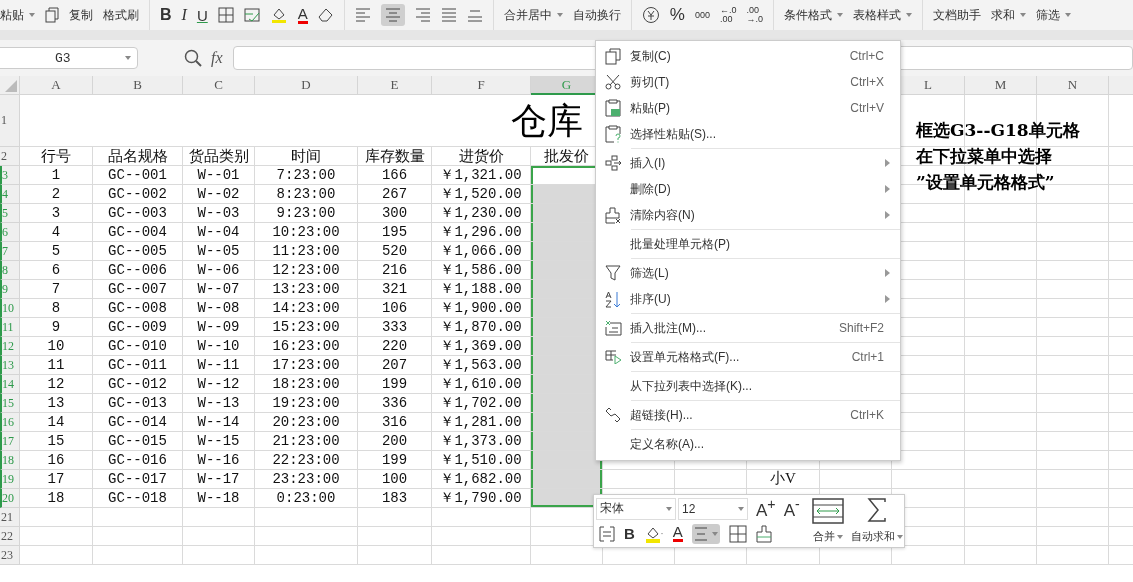 The width and height of the screenshot is (1133, 582). Describe the element at coordinates (56, 422) in the screenshot. I see `table-cell: 14` at that location.